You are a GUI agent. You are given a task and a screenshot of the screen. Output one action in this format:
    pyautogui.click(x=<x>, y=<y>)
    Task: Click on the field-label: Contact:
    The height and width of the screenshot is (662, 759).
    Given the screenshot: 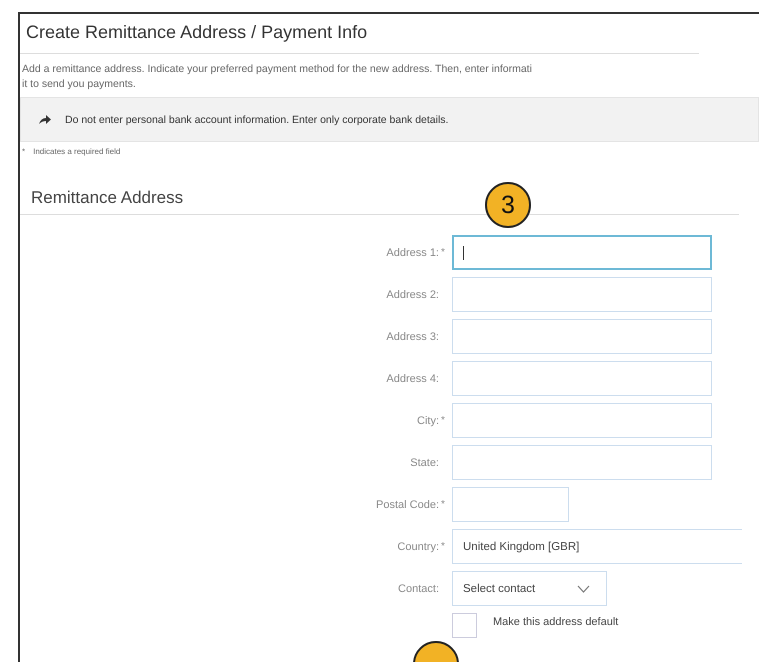 What is the action you would take?
    pyautogui.click(x=418, y=588)
    